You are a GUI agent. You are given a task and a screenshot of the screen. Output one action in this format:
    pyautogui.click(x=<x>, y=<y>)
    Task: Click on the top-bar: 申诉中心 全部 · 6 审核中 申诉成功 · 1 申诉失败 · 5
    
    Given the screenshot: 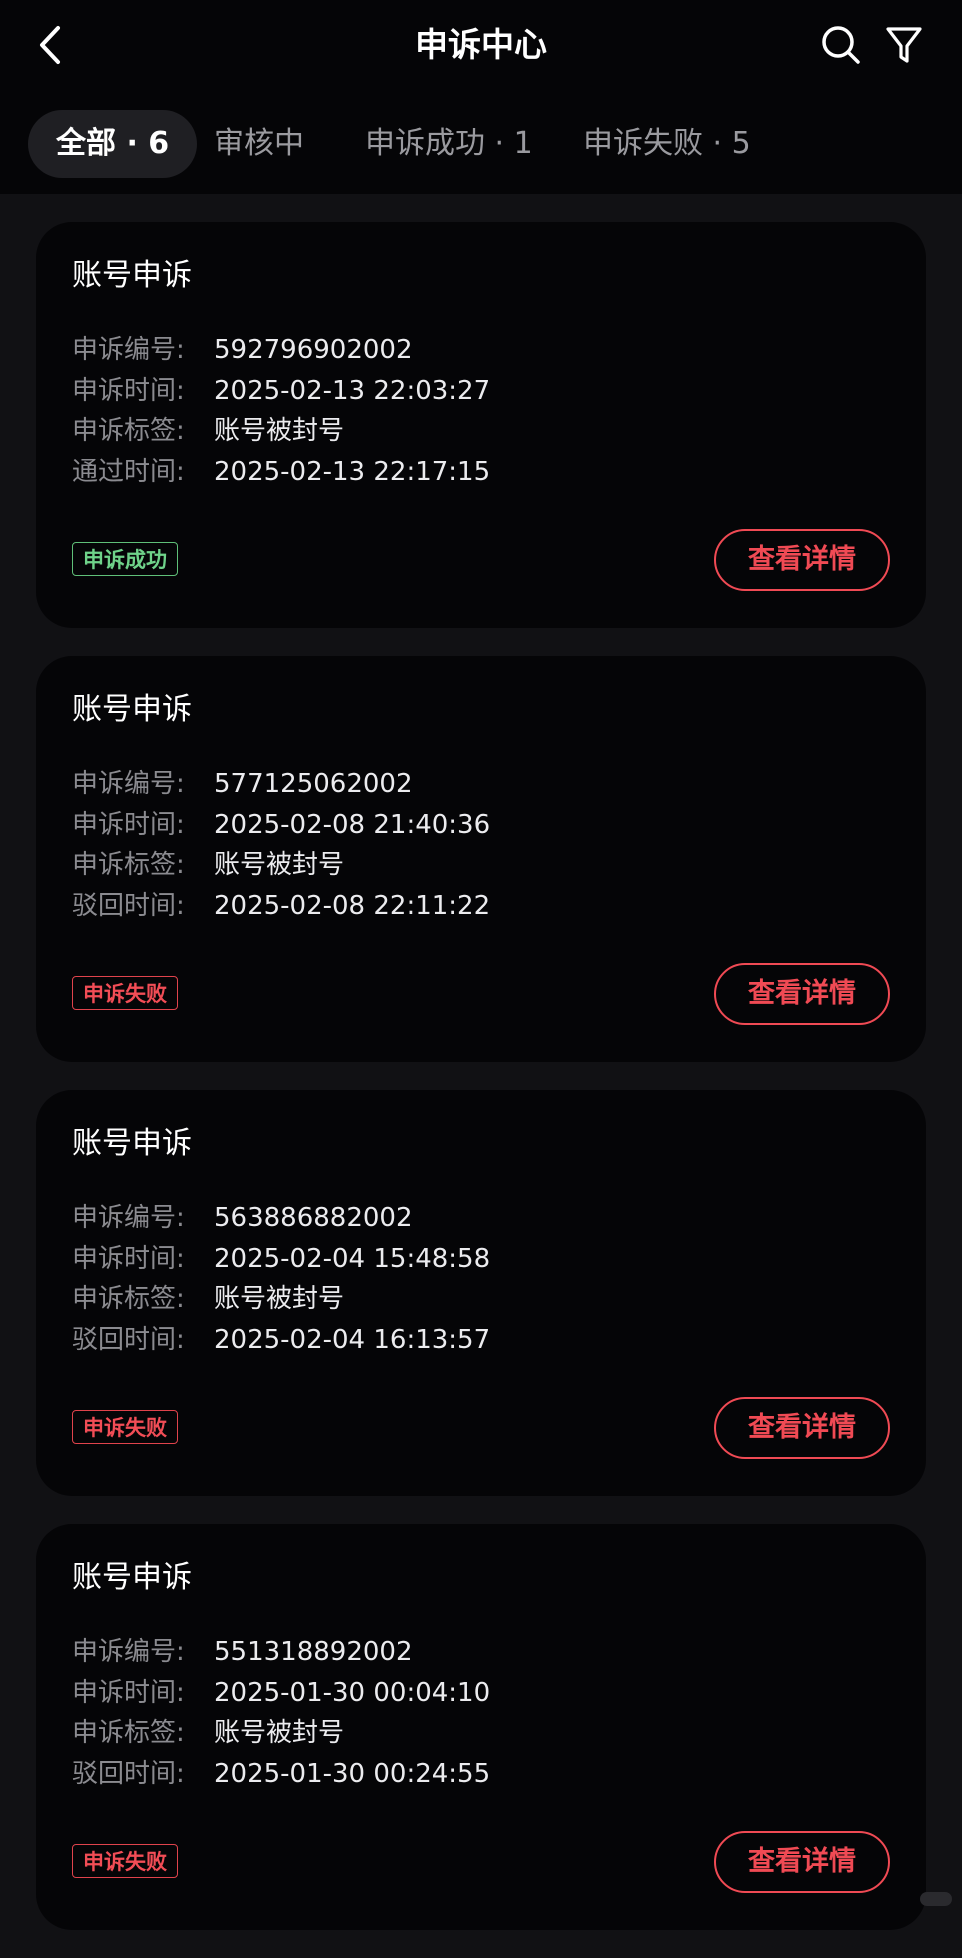 What is the action you would take?
    pyautogui.click(x=481, y=97)
    